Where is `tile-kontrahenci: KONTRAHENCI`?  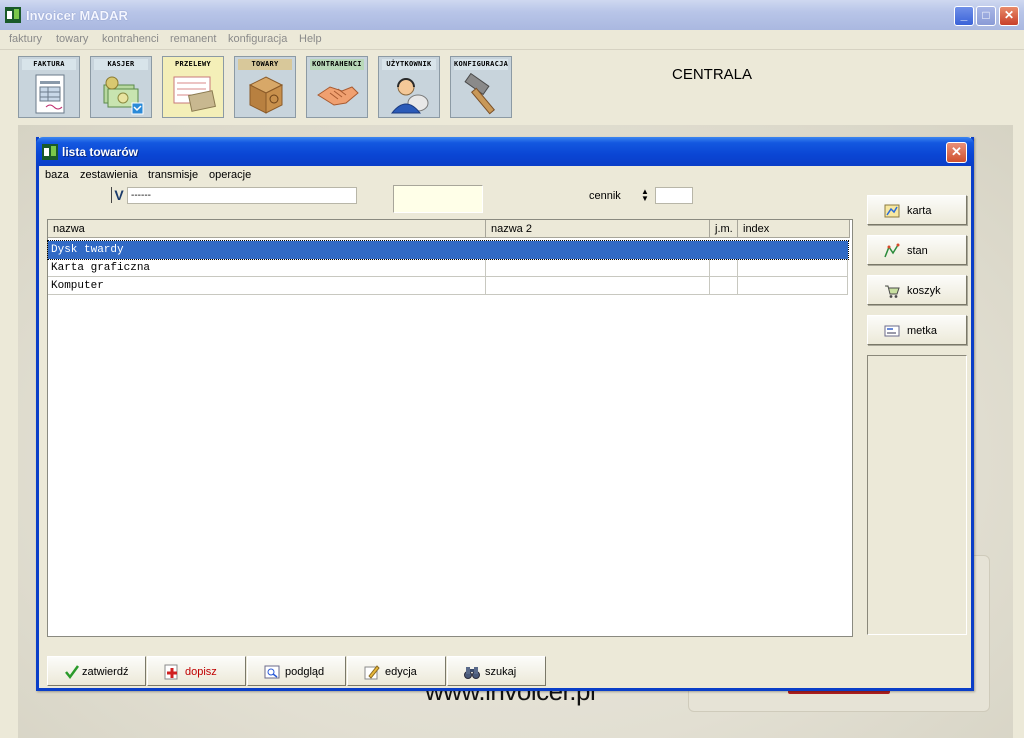 tile-kontrahenci: KONTRAHENCI is located at coordinates (337, 87).